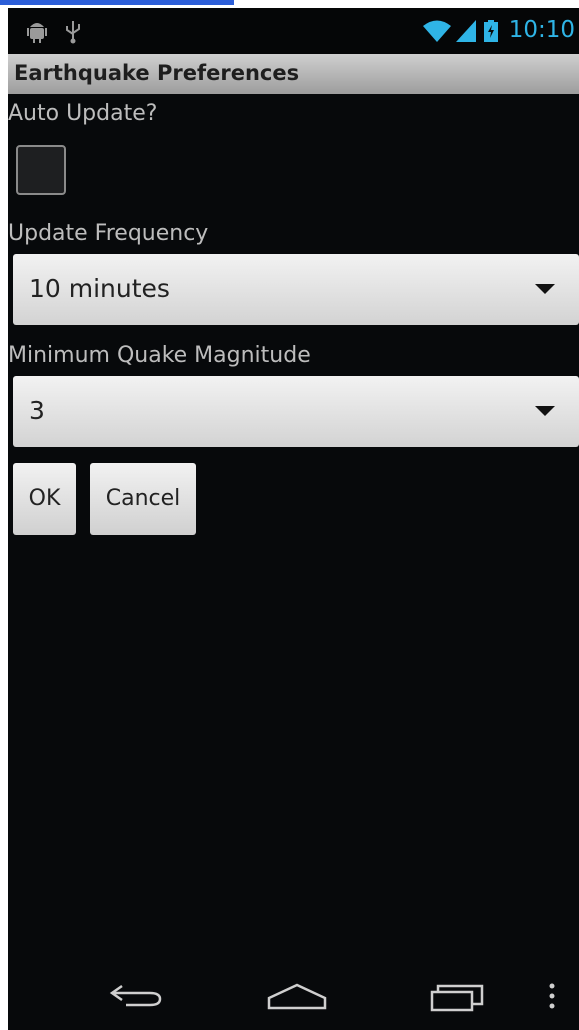 The width and height of the screenshot is (579, 1030). I want to click on usb-icon, so click(73, 32).